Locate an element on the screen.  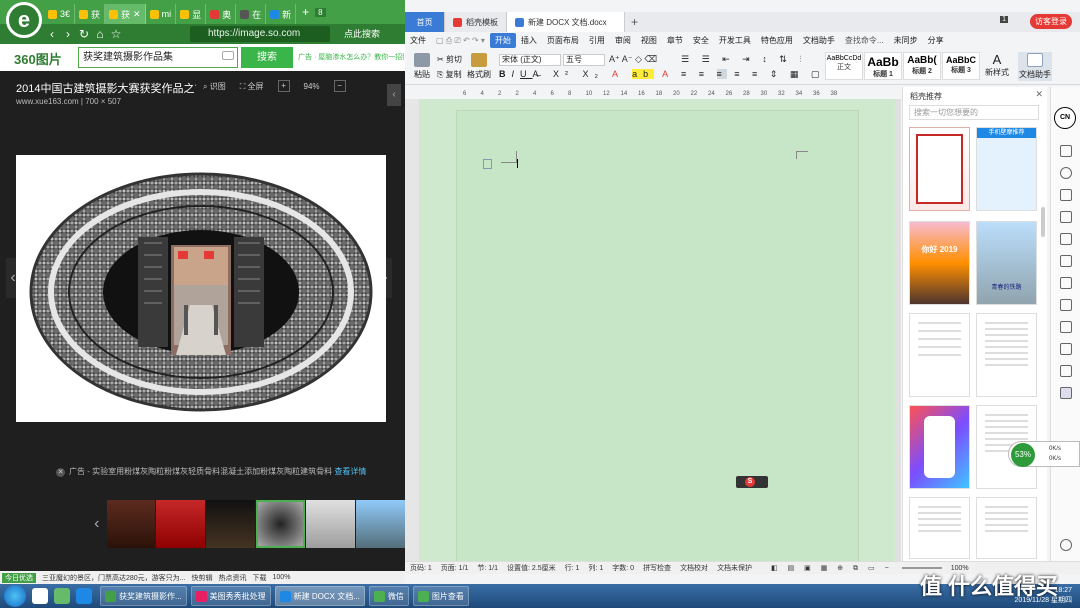
taskbar-item-meitu: 美图秀秀批处理 is located at coordinates (230, 596).